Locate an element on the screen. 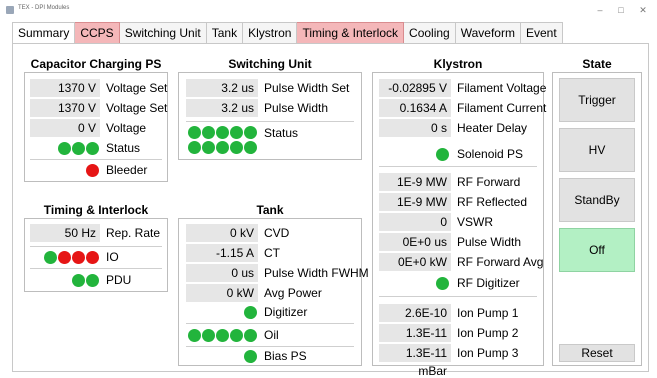 This screenshot has height=378, width=657. klystron-ion-pump-1-label: Ion Pump 1 is located at coordinates (488, 313).